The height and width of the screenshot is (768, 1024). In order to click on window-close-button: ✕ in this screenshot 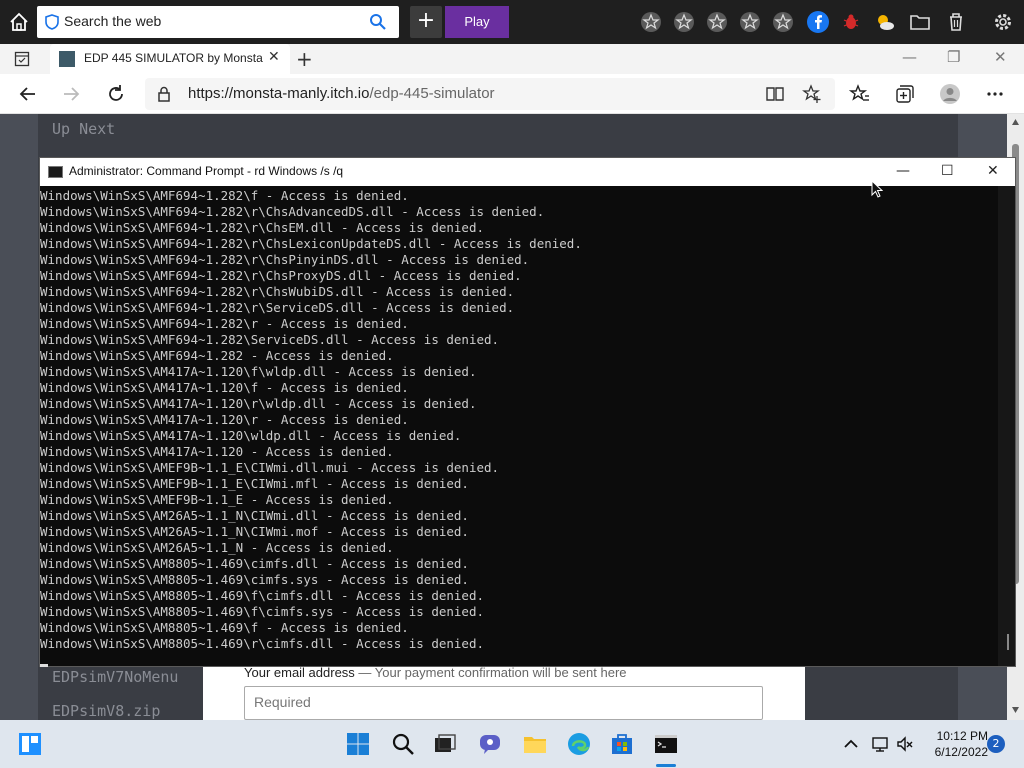, I will do `click(1000, 57)`.